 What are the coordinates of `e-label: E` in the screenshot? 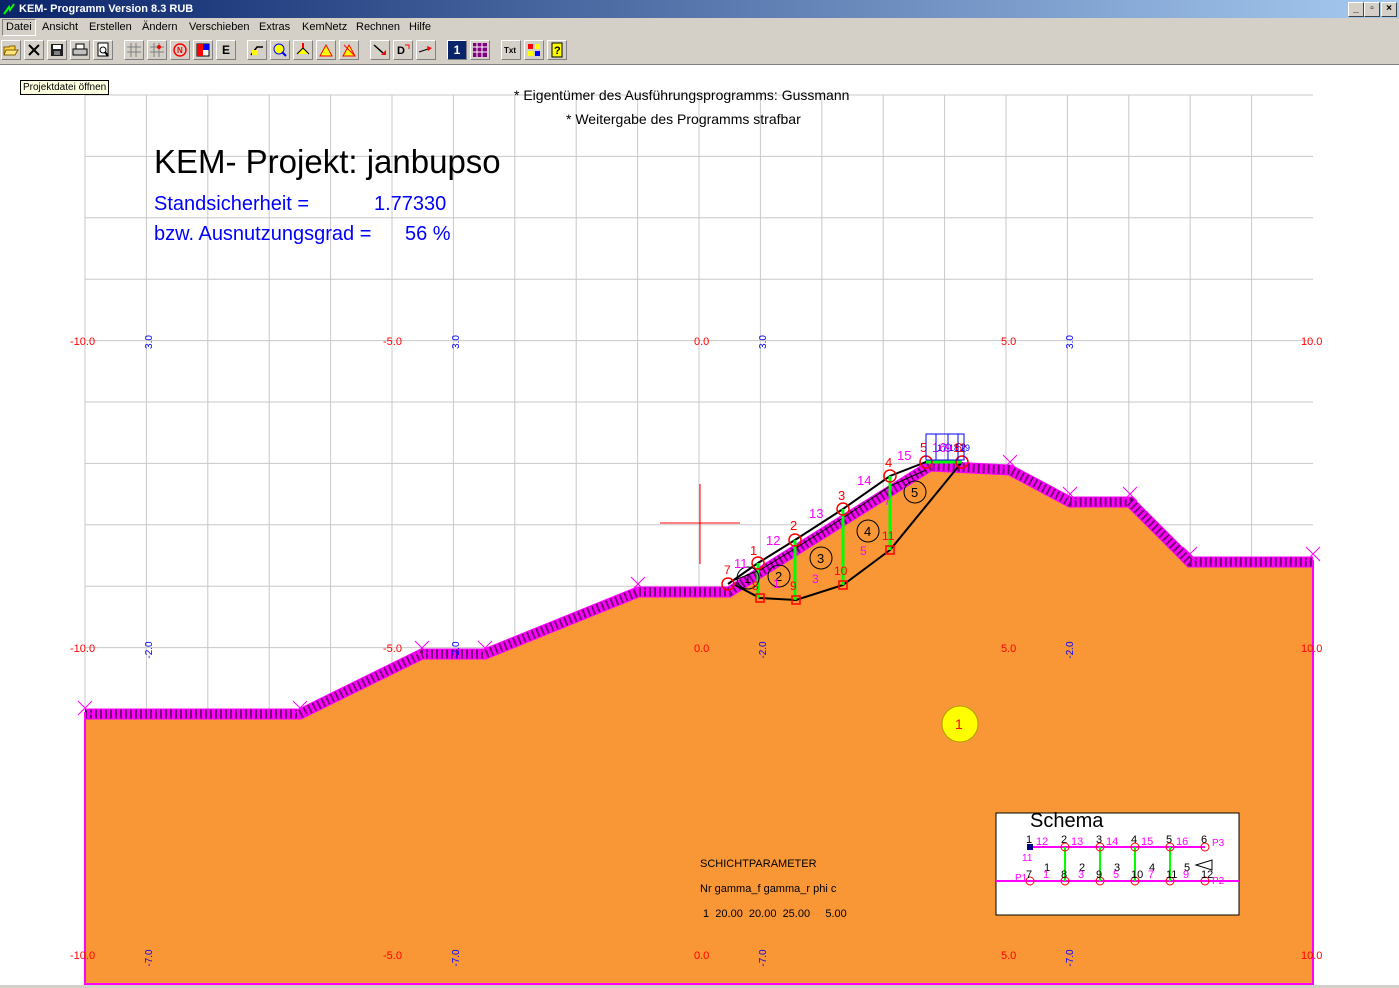 It's located at (225, 50).